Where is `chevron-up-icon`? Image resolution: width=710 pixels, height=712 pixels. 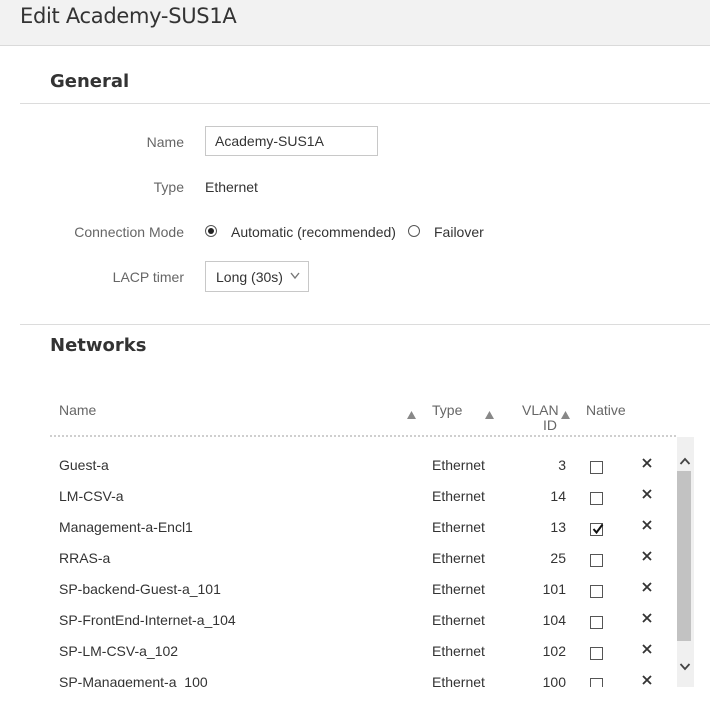
chevron-up-icon is located at coordinates (685, 459).